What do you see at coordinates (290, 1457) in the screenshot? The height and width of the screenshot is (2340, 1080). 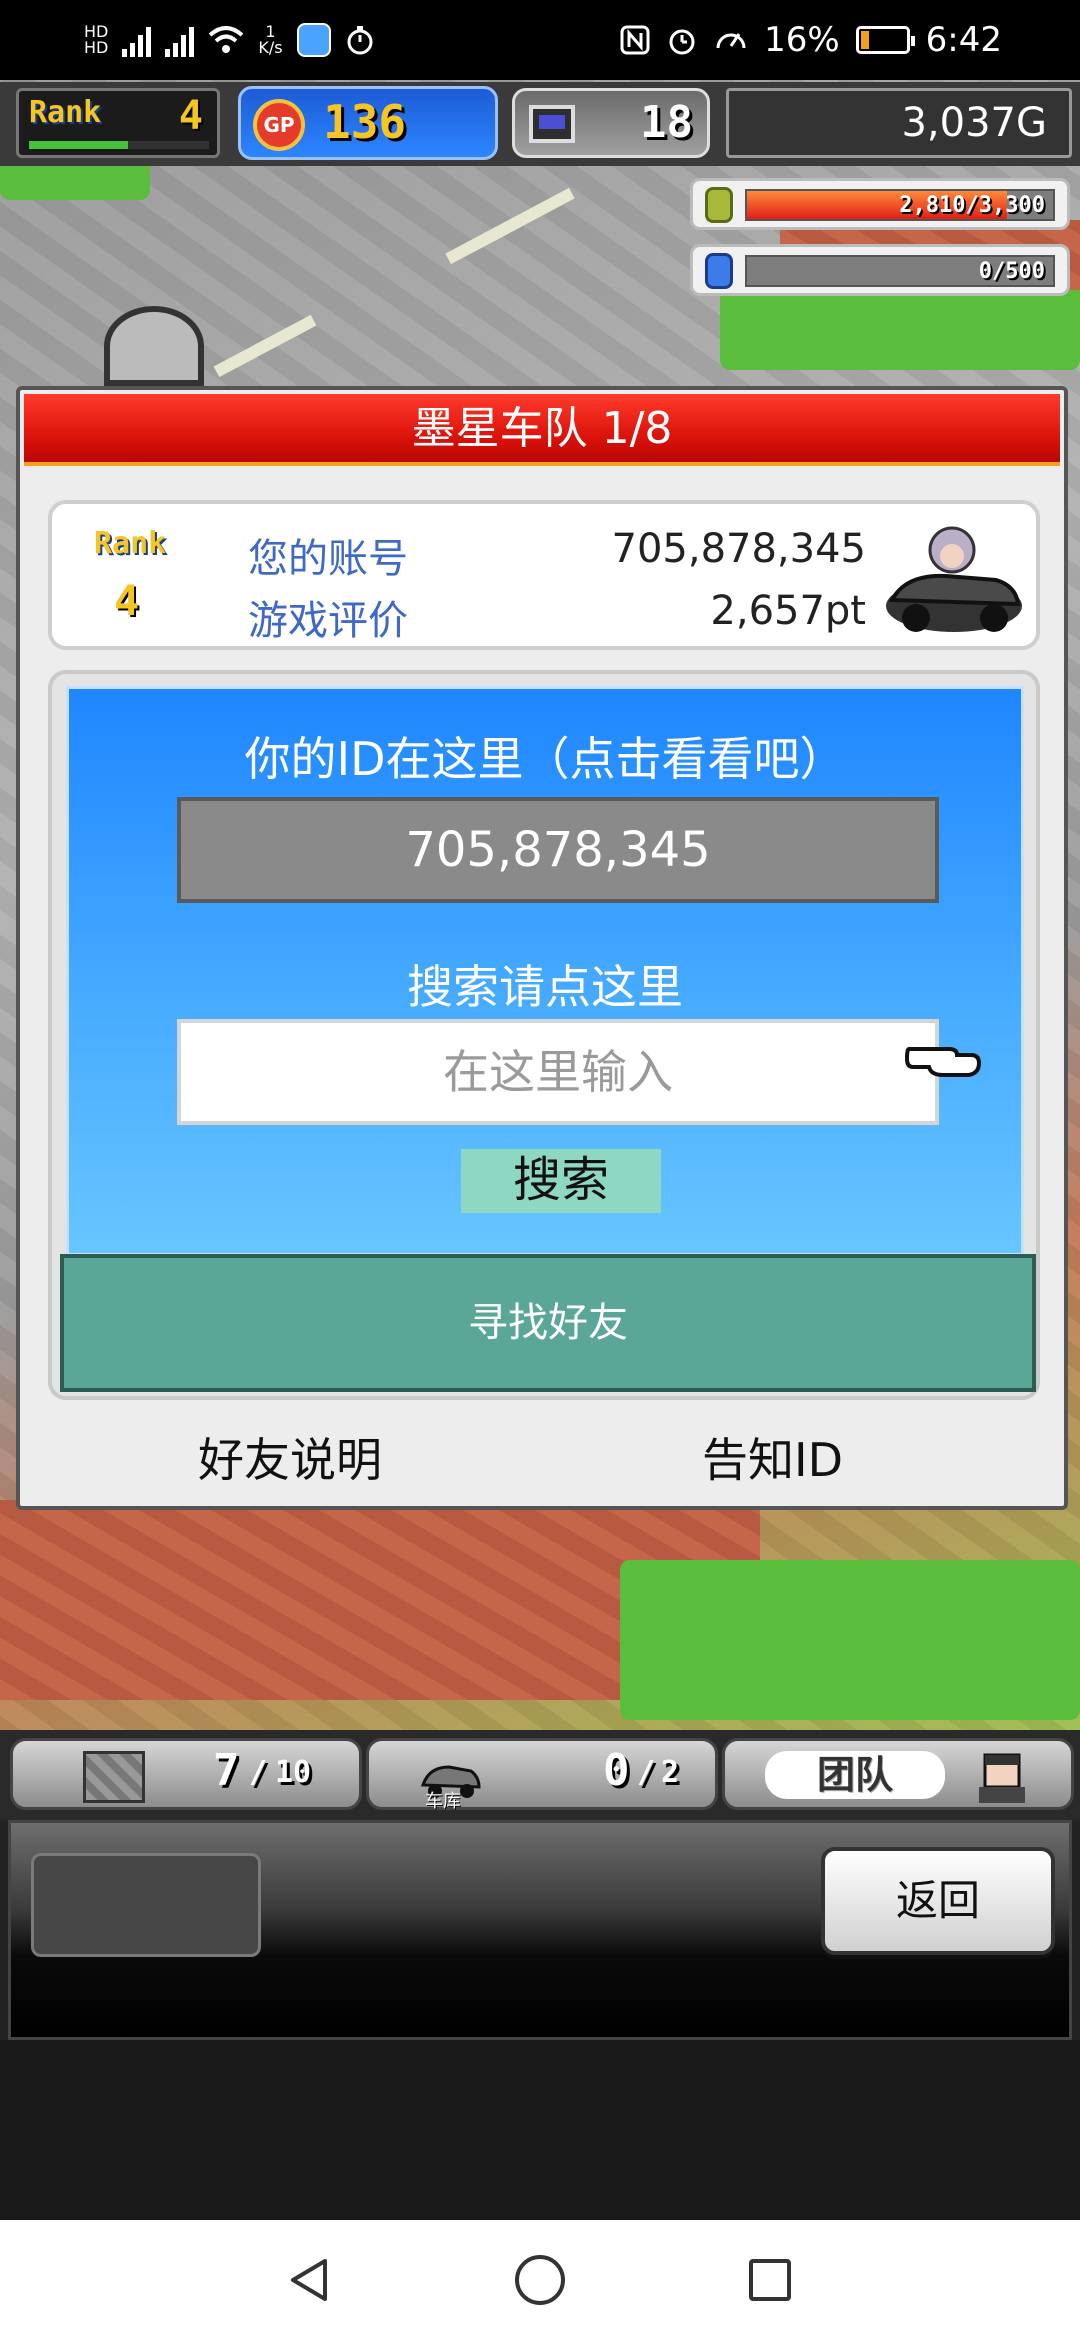 I see `friend-help-link: 好友说明` at bounding box center [290, 1457].